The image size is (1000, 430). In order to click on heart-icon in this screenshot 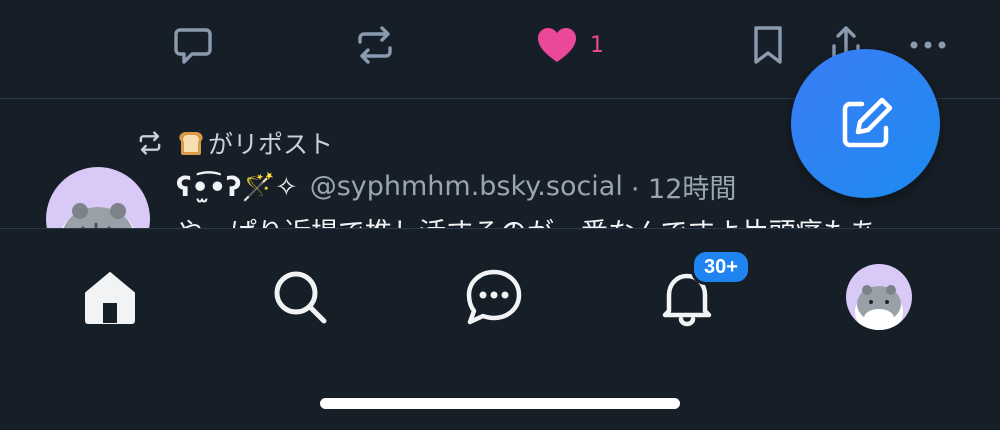, I will do `click(557, 45)`.